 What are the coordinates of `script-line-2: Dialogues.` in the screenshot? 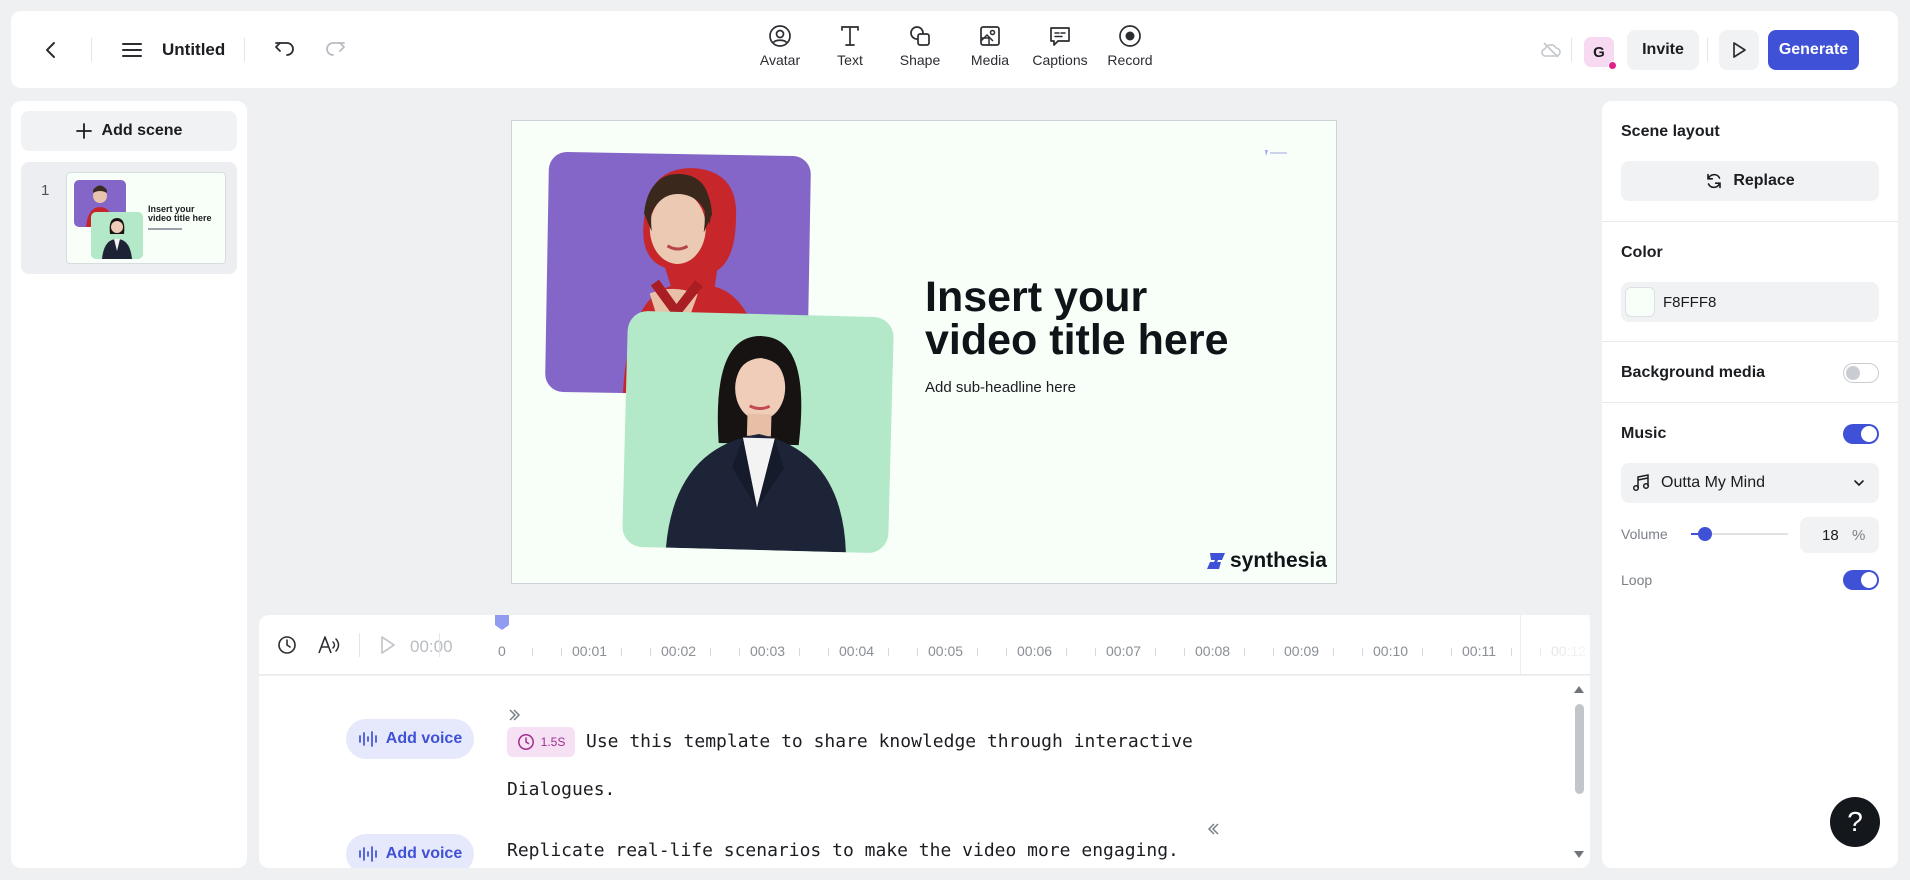 It's located at (561, 789).